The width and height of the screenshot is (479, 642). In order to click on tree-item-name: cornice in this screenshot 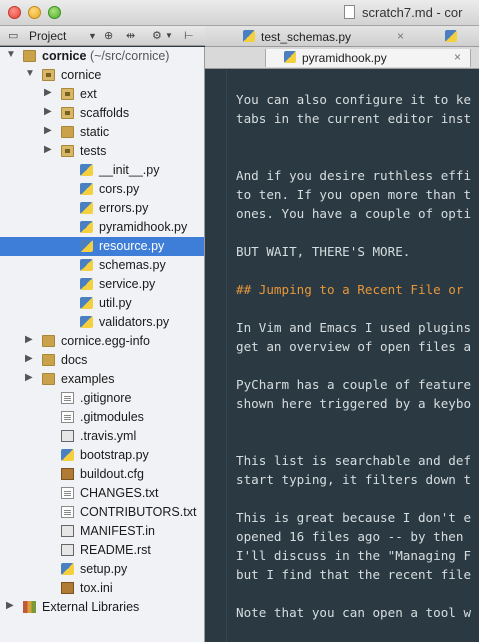, I will do `click(81, 75)`.